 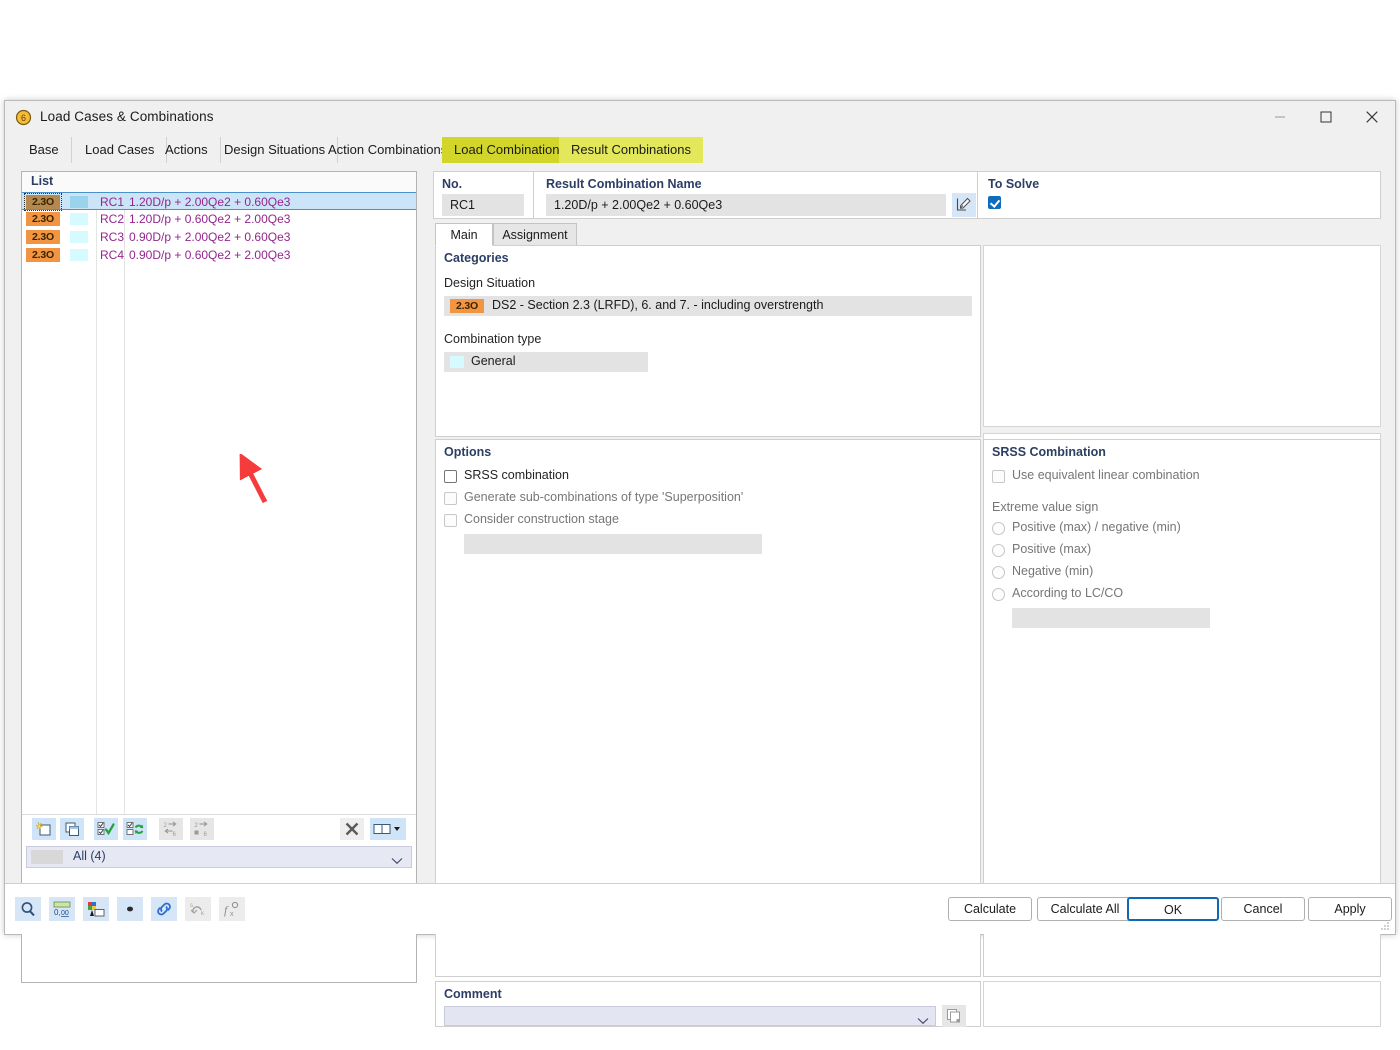 I want to click on result-combination-name-input, so click(x=746, y=205).